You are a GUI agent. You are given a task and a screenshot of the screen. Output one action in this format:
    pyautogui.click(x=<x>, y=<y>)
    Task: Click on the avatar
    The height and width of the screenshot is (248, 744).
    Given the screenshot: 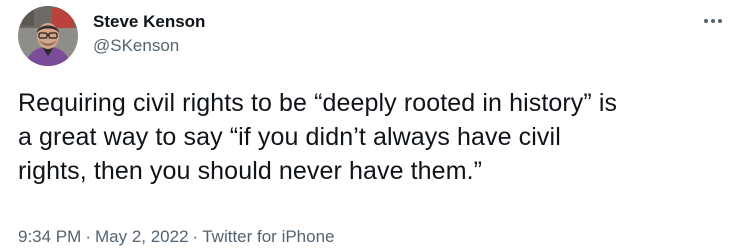 What is the action you would take?
    pyautogui.click(x=48, y=36)
    